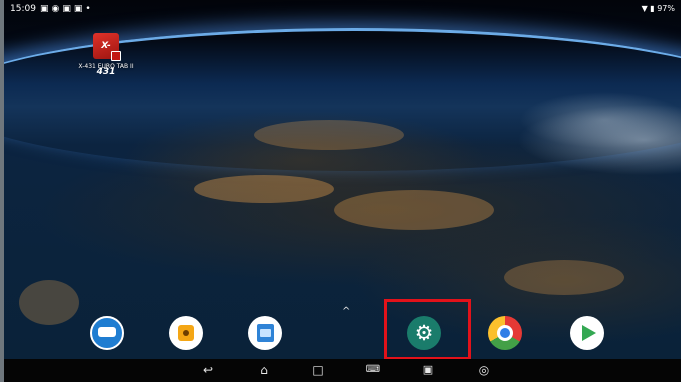  Describe the element at coordinates (342, 370) in the screenshot. I see `navigation-bar: ↩ ⌂ □ ⌨ ▣ ◎` at that location.